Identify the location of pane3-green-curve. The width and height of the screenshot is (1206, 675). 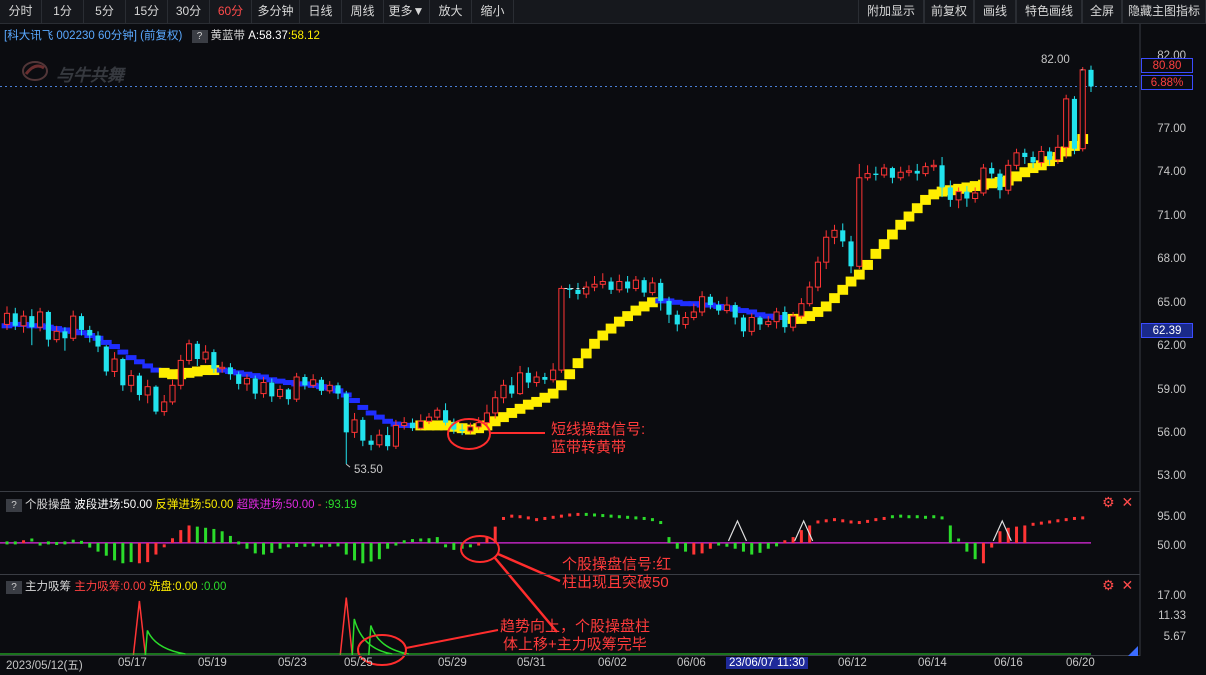
(372, 637).